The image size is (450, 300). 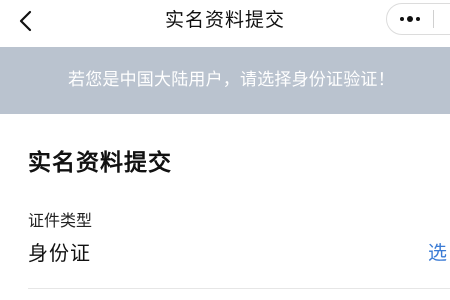 I want to click on top-nav-bar: 实名资料提交, so click(x=225, y=21).